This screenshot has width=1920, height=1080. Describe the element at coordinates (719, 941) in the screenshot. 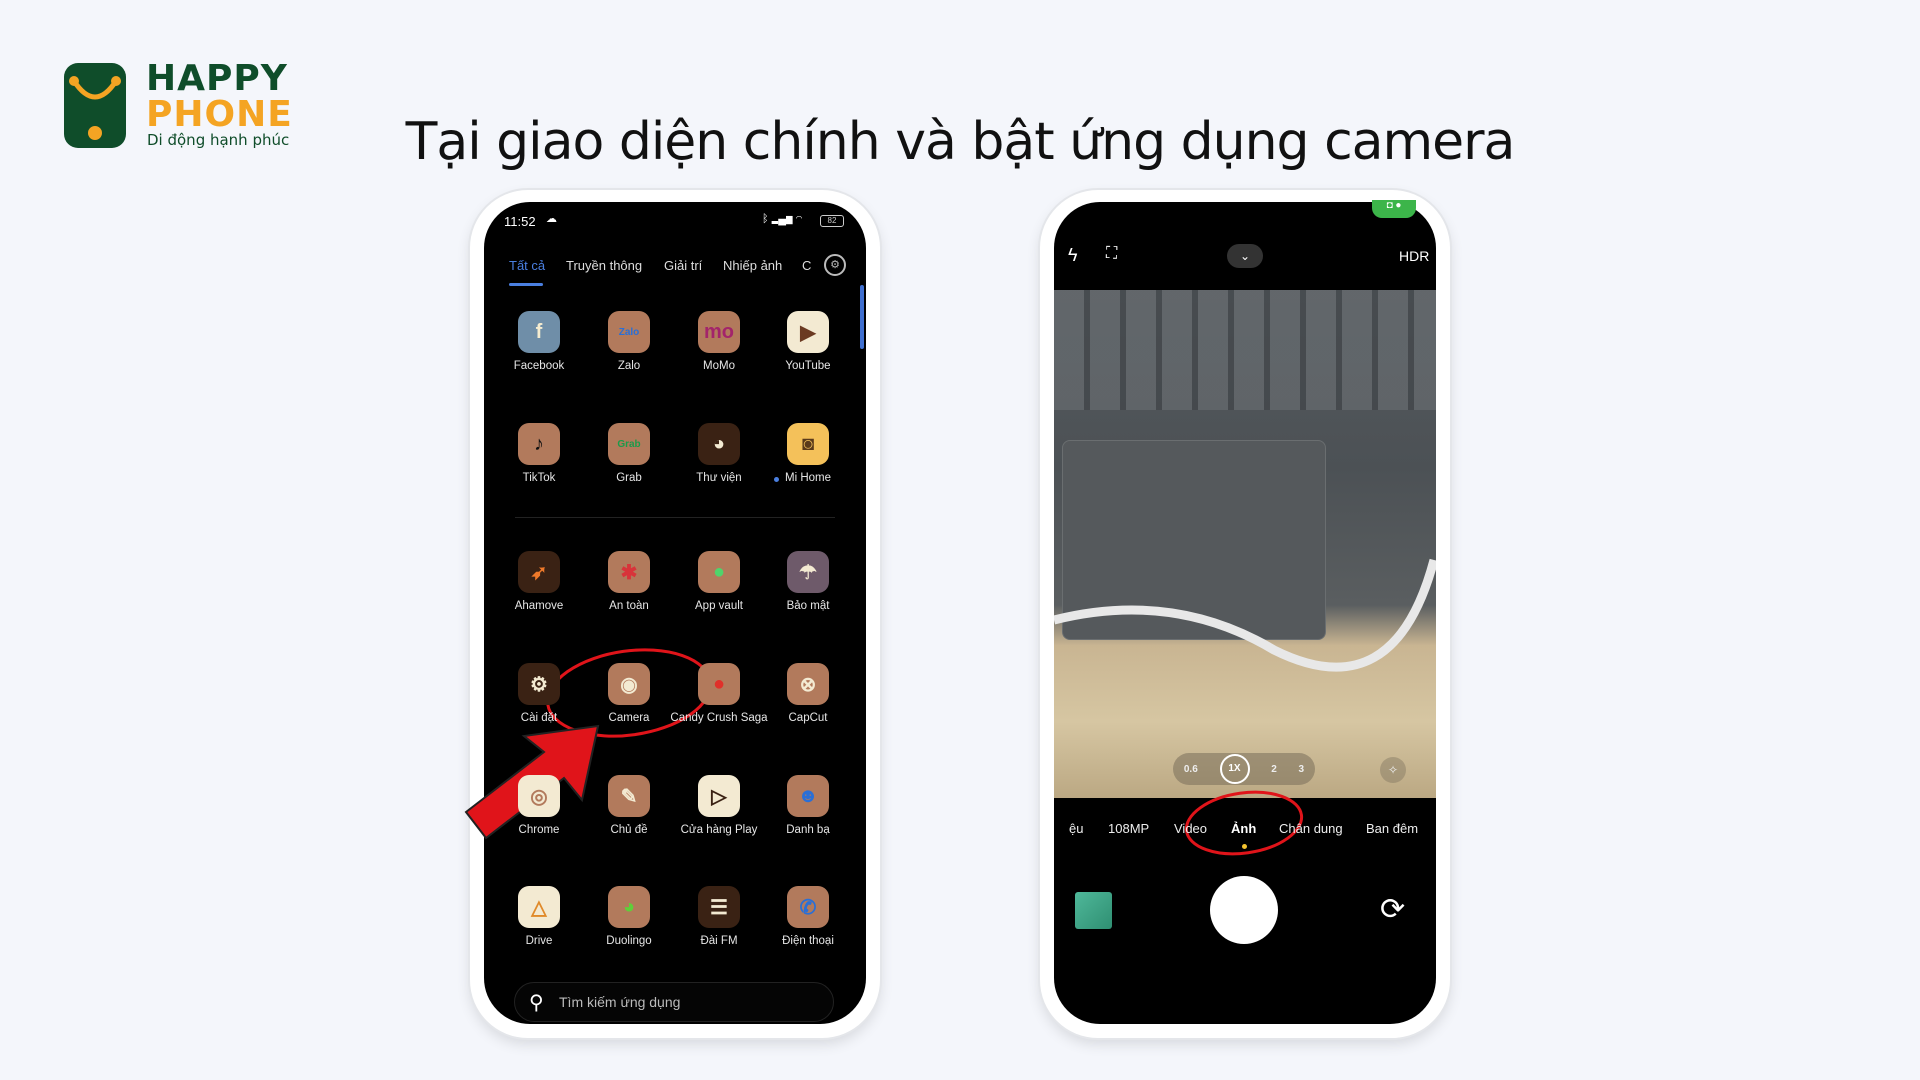

I see `app-label: Đài FM` at that location.